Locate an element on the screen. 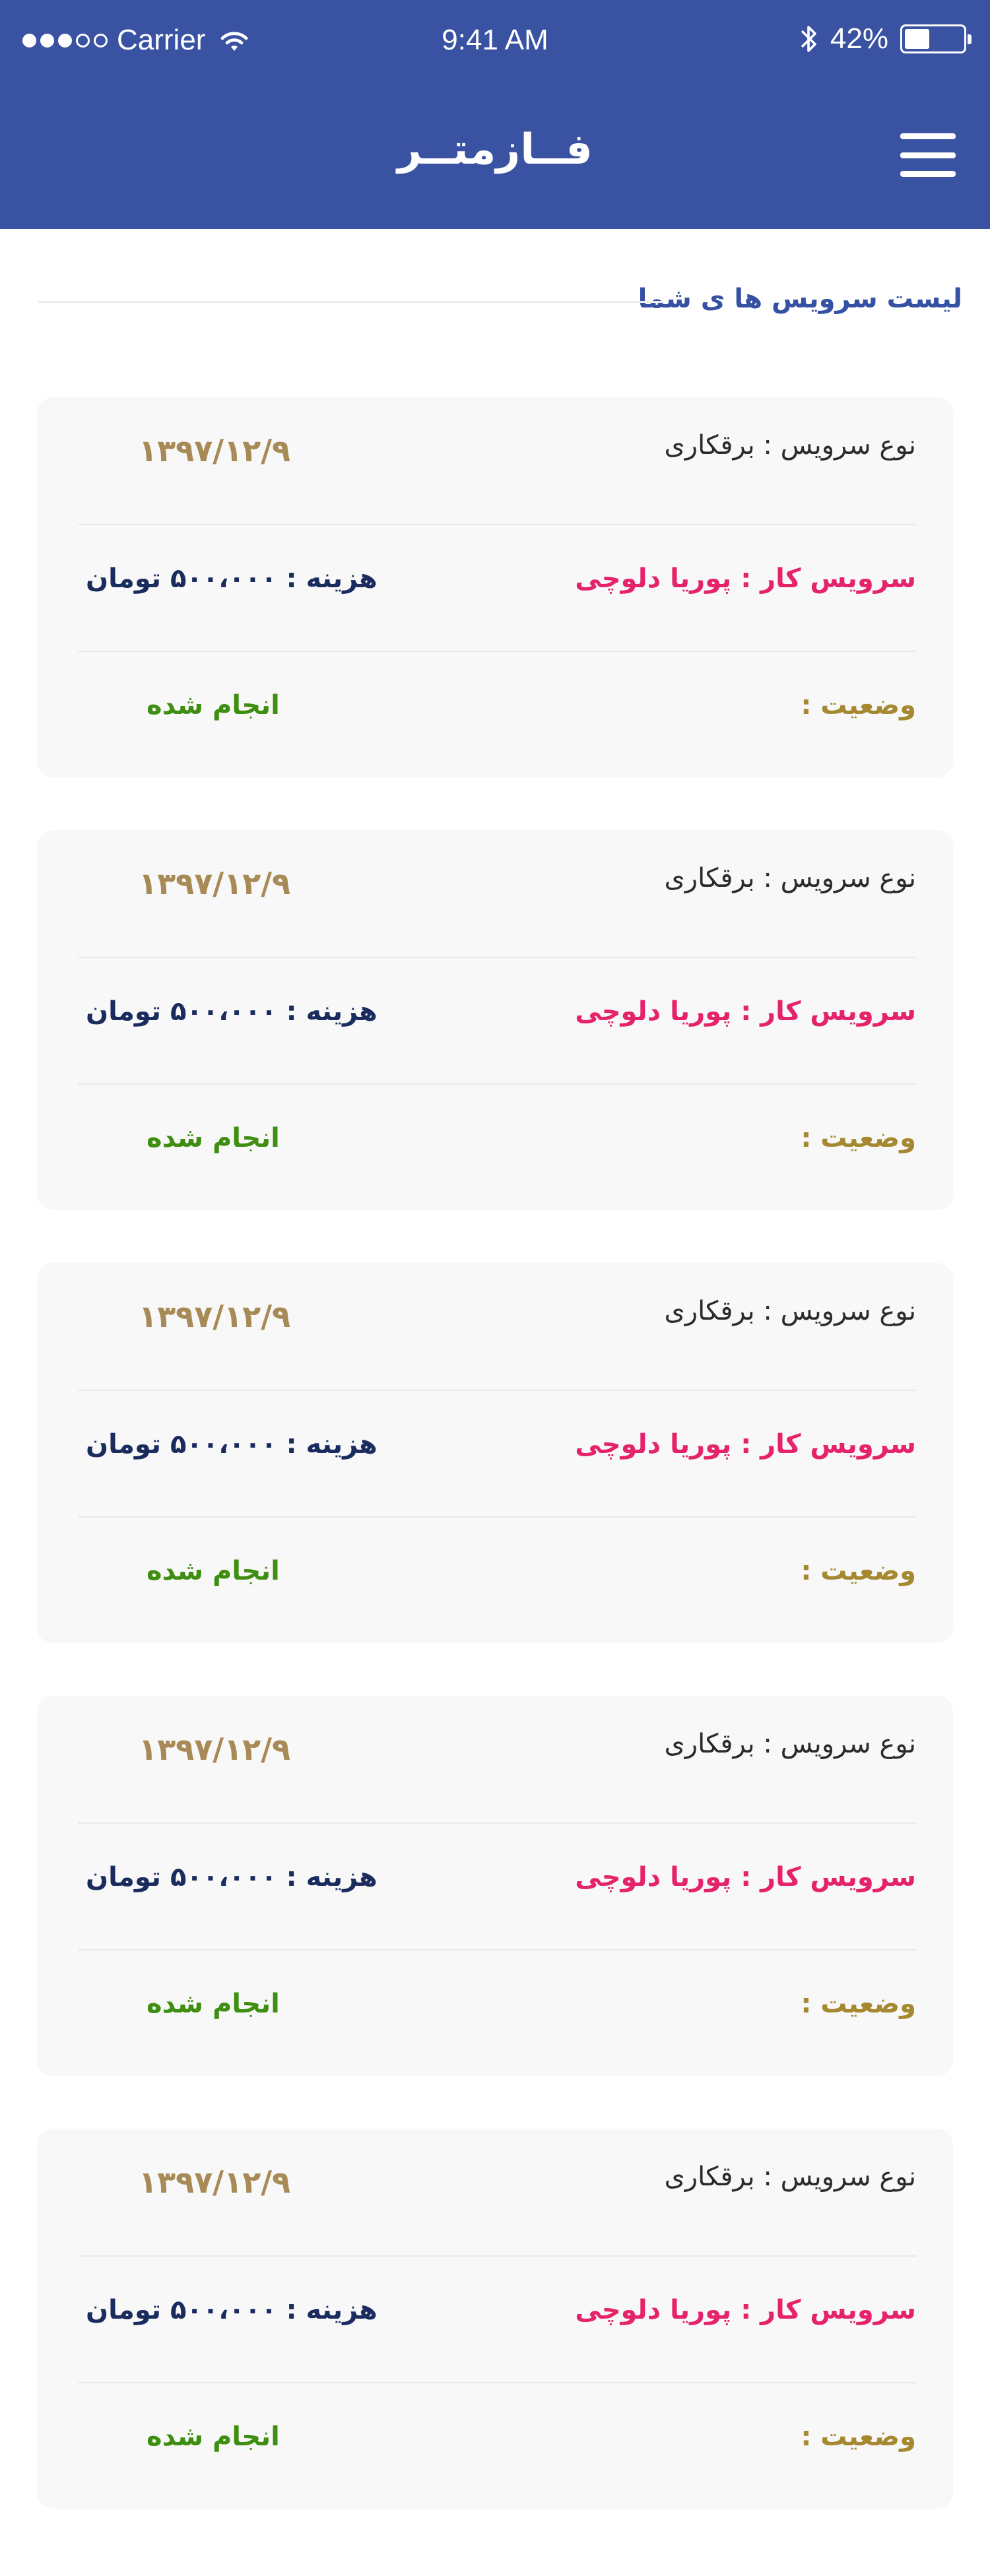 The height and width of the screenshot is (2576, 990). status-bar: Carrier 9:41 AM 42% is located at coordinates (495, 41).